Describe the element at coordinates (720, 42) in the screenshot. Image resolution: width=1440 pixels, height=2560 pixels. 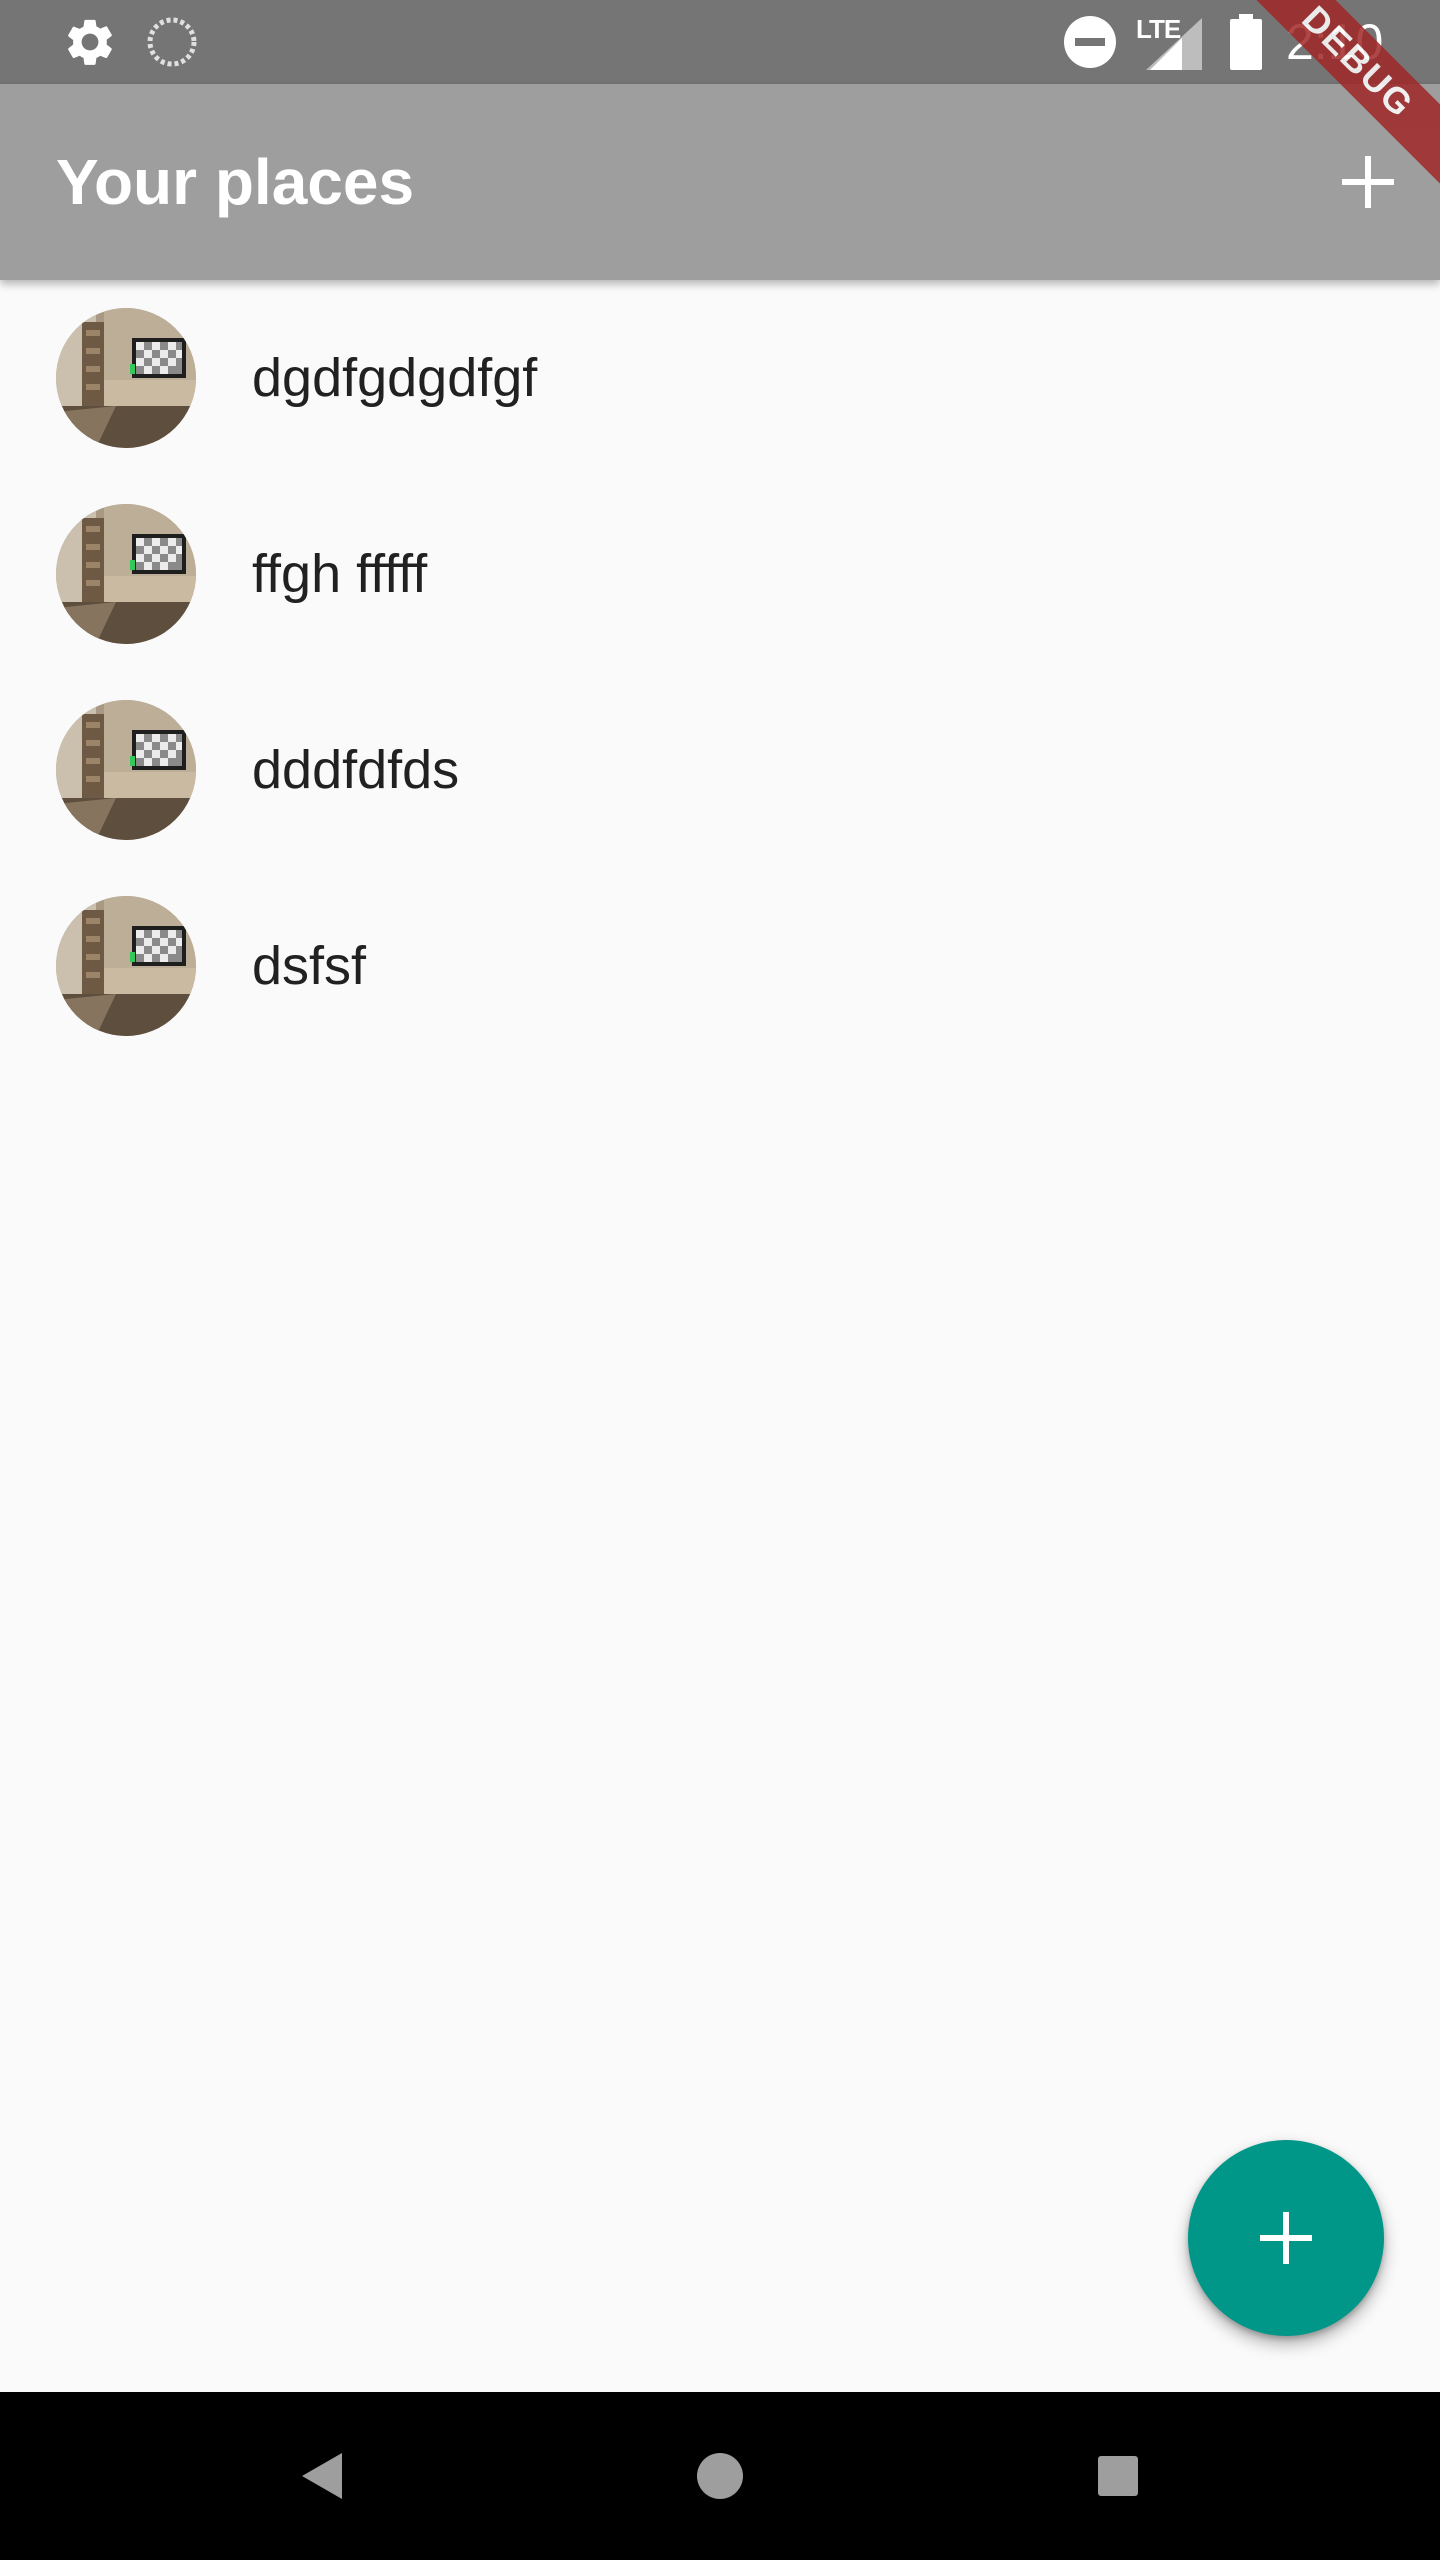
I see `status-bar: LTE 2:10` at that location.